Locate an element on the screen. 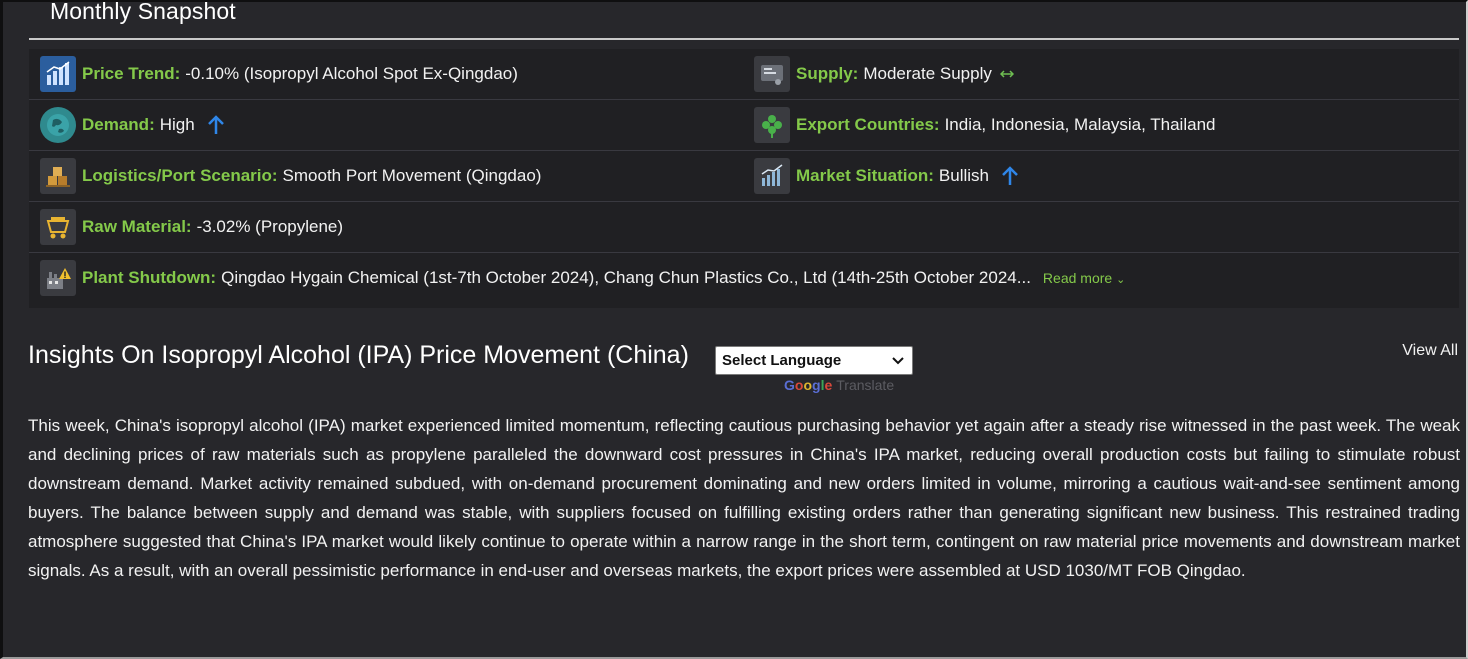 Image resolution: width=1468 pixels, height=659 pixels. raw-material-label: Raw Material: is located at coordinates (137, 226).